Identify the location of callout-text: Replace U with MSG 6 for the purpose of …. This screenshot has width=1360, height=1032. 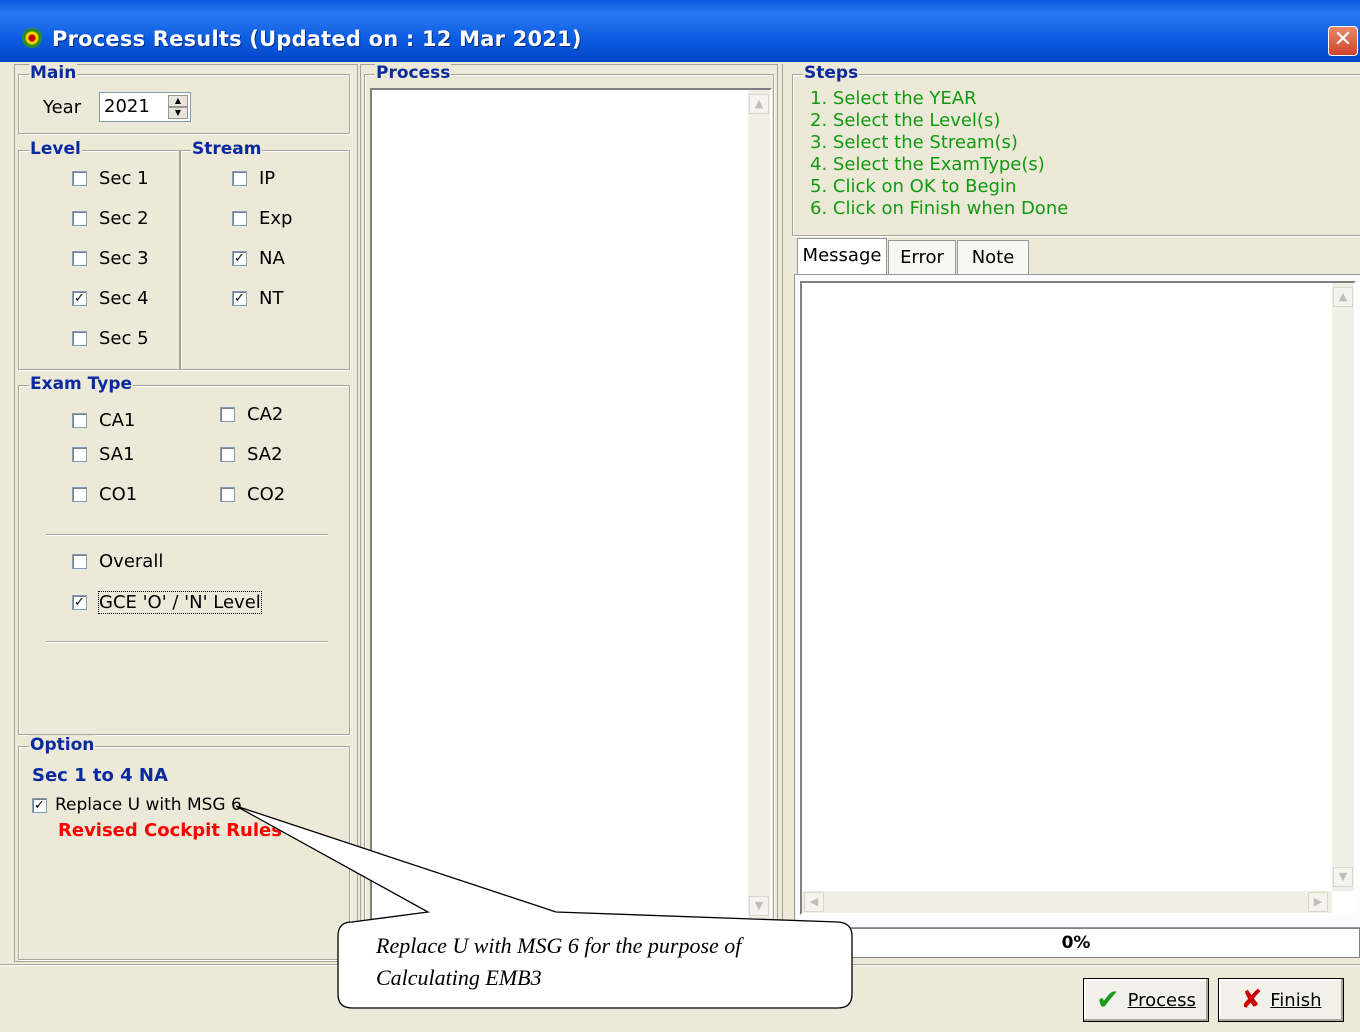
(559, 961).